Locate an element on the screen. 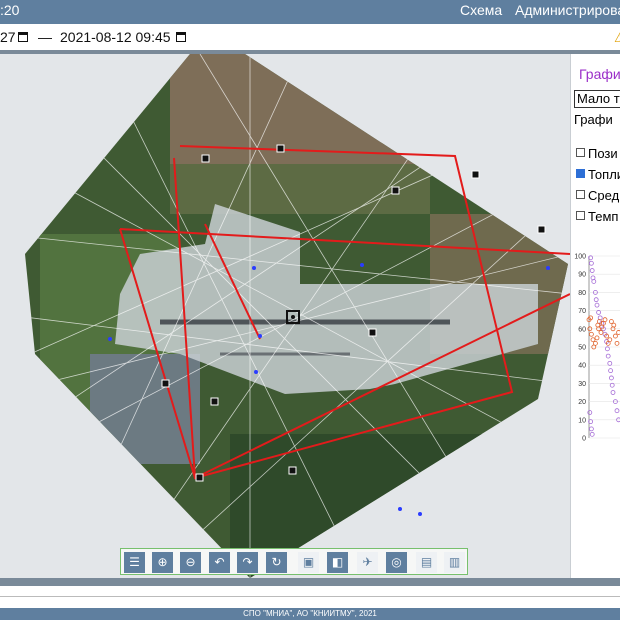 This screenshot has height=620, width=620. redo-button: ↷ is located at coordinates (247, 562).